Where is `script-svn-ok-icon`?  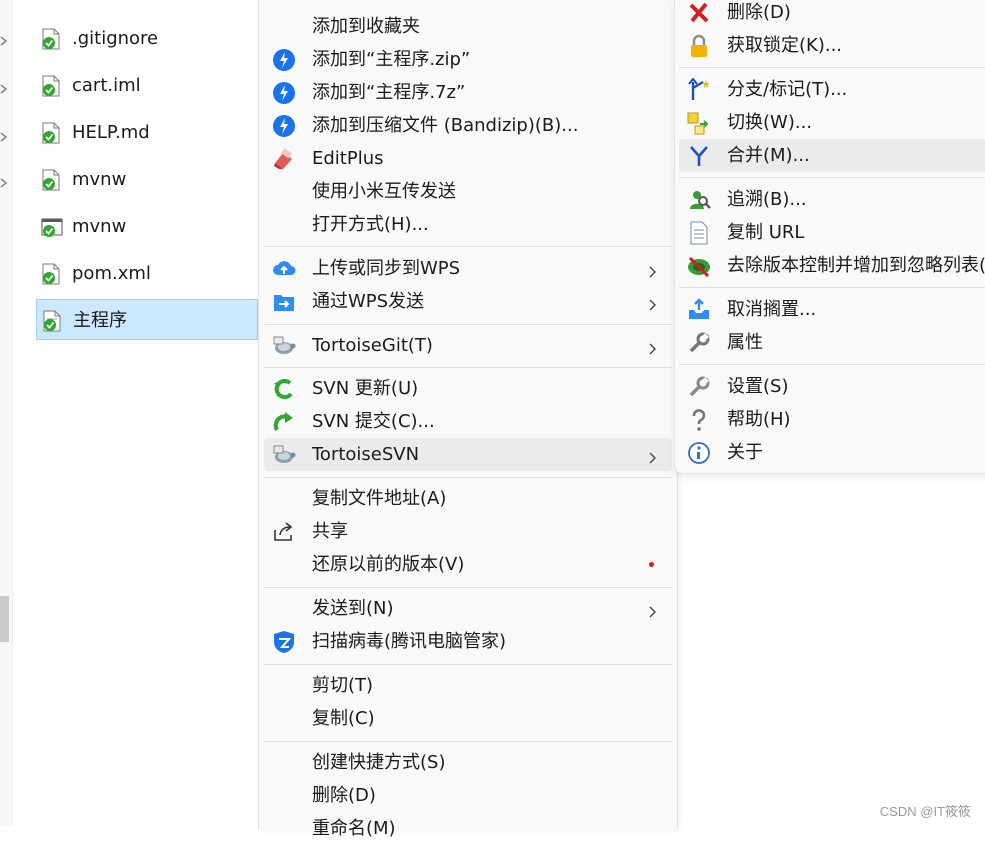 script-svn-ok-icon is located at coordinates (52, 227).